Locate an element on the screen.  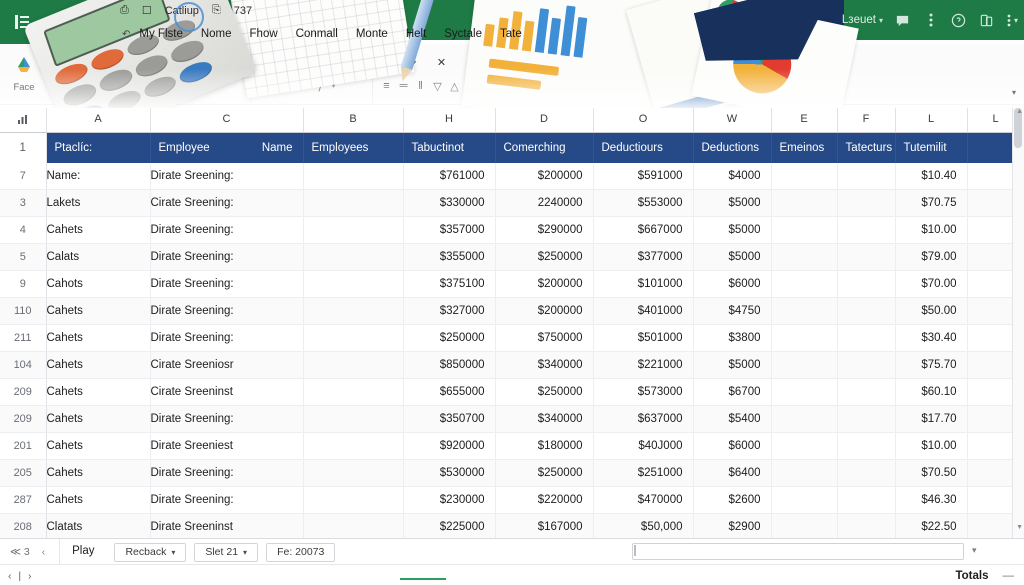
ribbon-label-sign: Sgn is located at coordinates (269, 62).